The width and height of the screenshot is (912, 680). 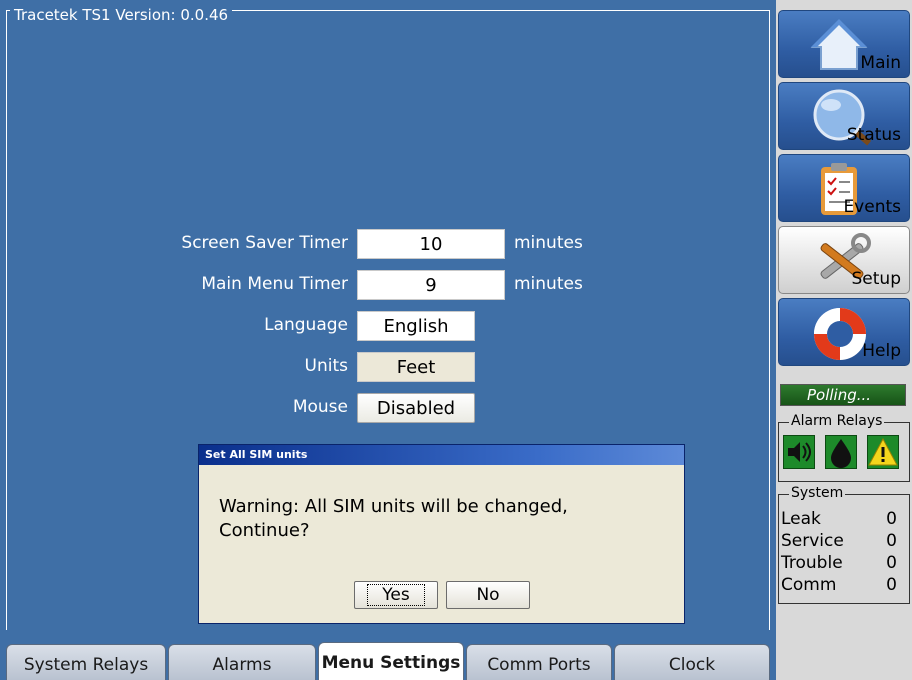 I want to click on nav-events-label: Events, so click(x=872, y=207).